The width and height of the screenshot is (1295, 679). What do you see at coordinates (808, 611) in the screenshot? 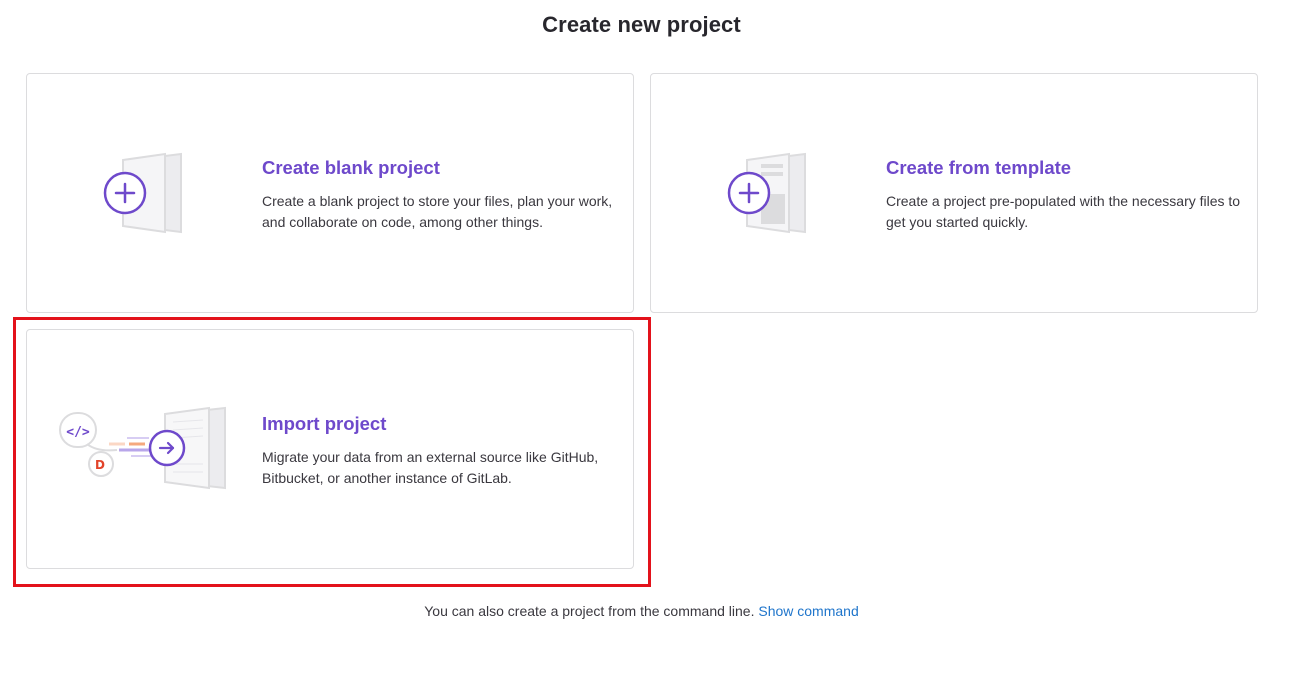
I see `show-command-link: Show command` at bounding box center [808, 611].